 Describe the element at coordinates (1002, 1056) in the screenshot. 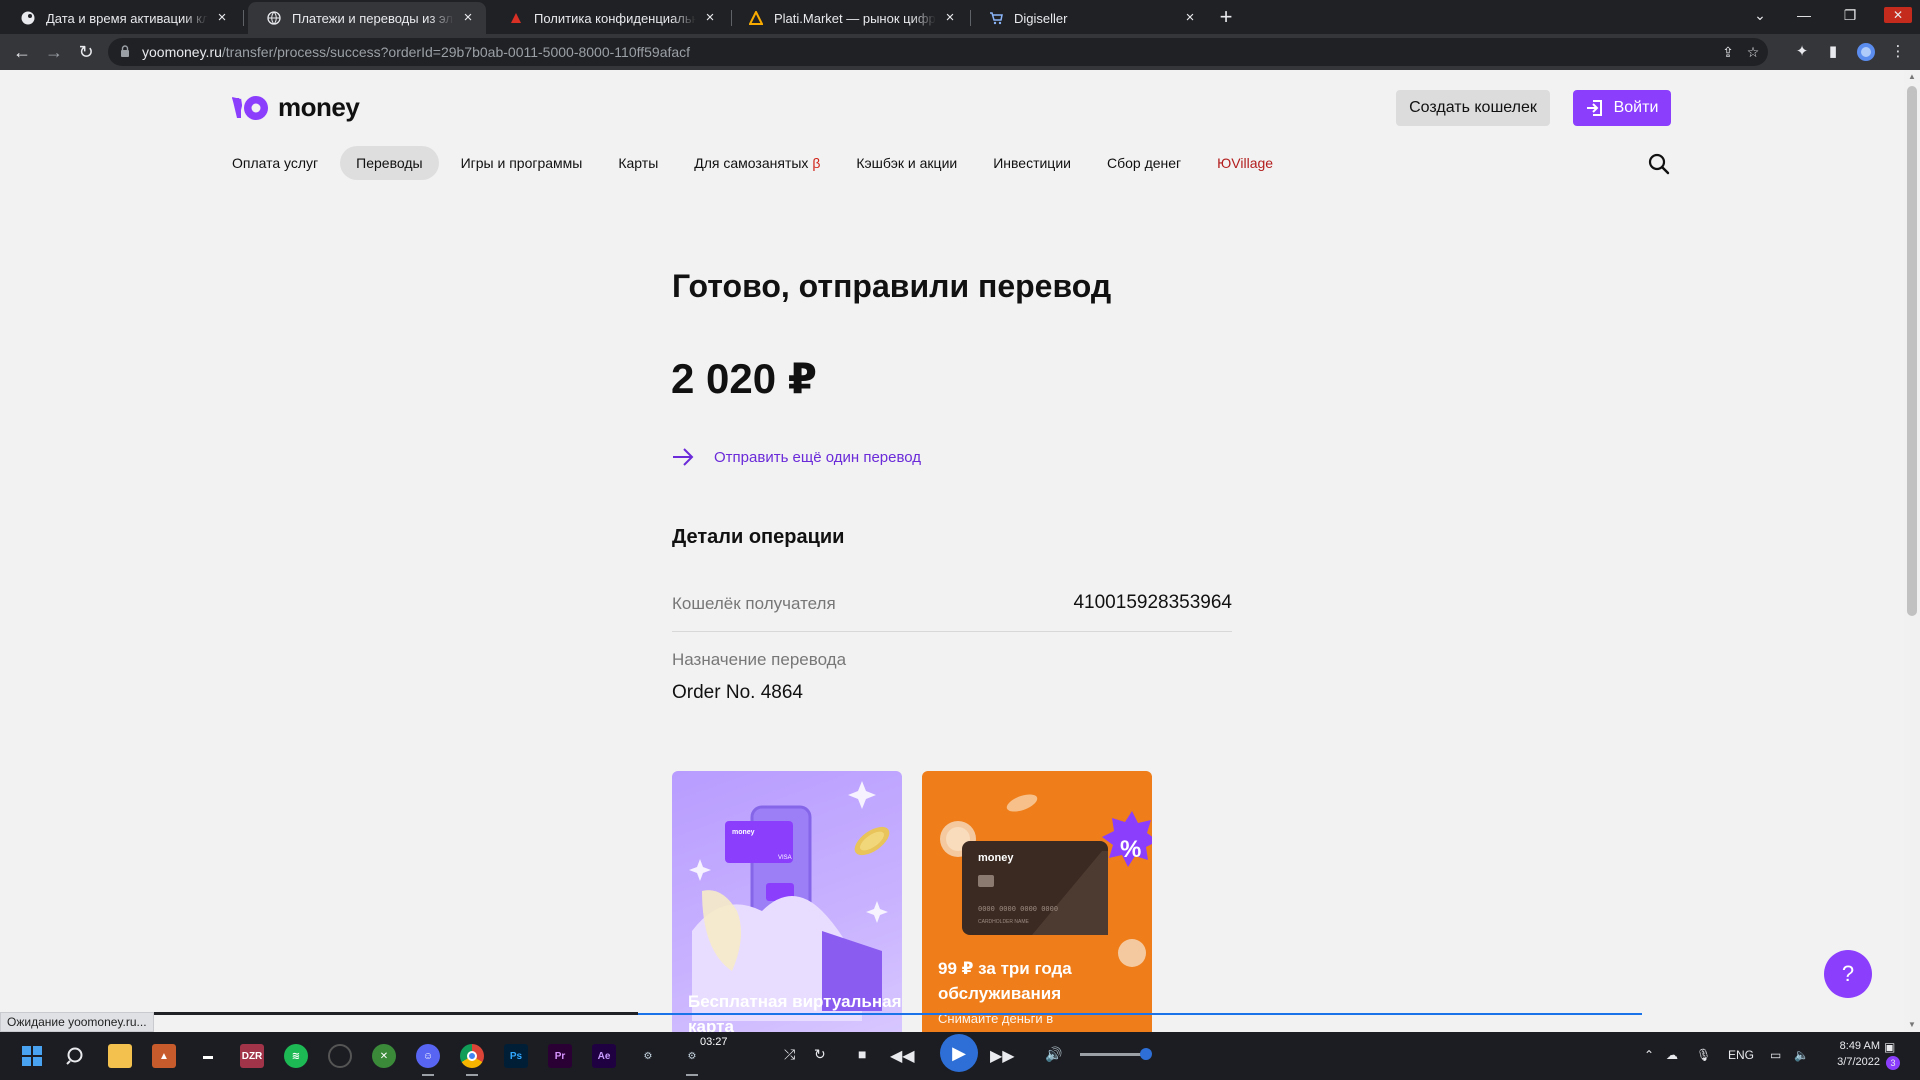

I see `next-track-icon: ▶▶` at that location.